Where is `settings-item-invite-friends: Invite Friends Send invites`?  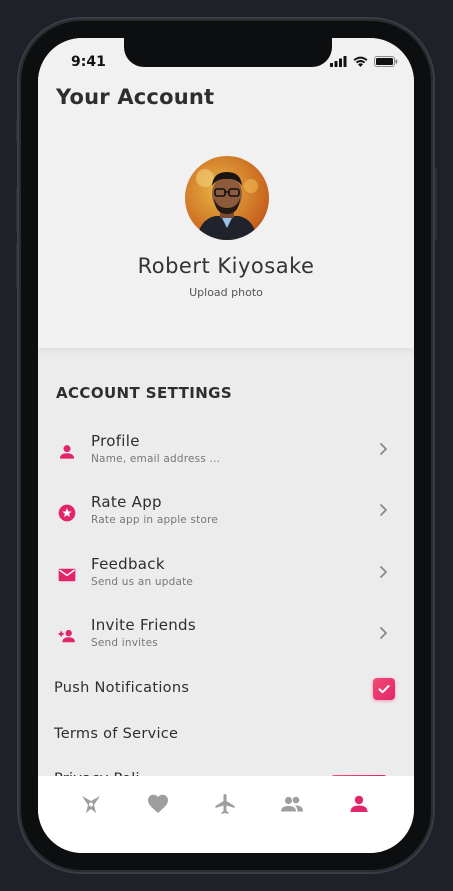
settings-item-invite-friends: Invite Friends Send invites is located at coordinates (226, 639).